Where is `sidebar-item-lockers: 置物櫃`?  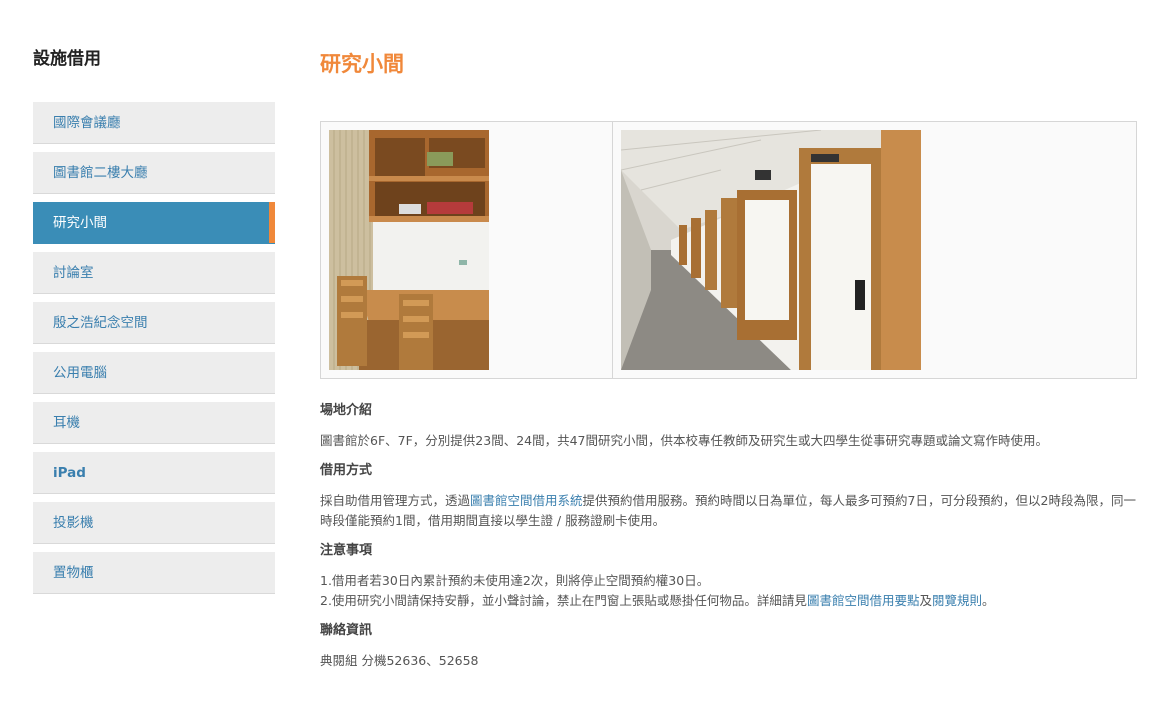
sidebar-item-lockers: 置物櫃 is located at coordinates (154, 573).